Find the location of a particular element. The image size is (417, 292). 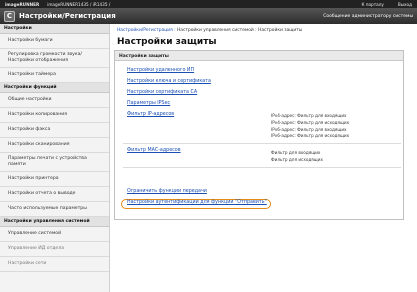

sidebar-item-network: Настройки сети is located at coordinates (54, 264).